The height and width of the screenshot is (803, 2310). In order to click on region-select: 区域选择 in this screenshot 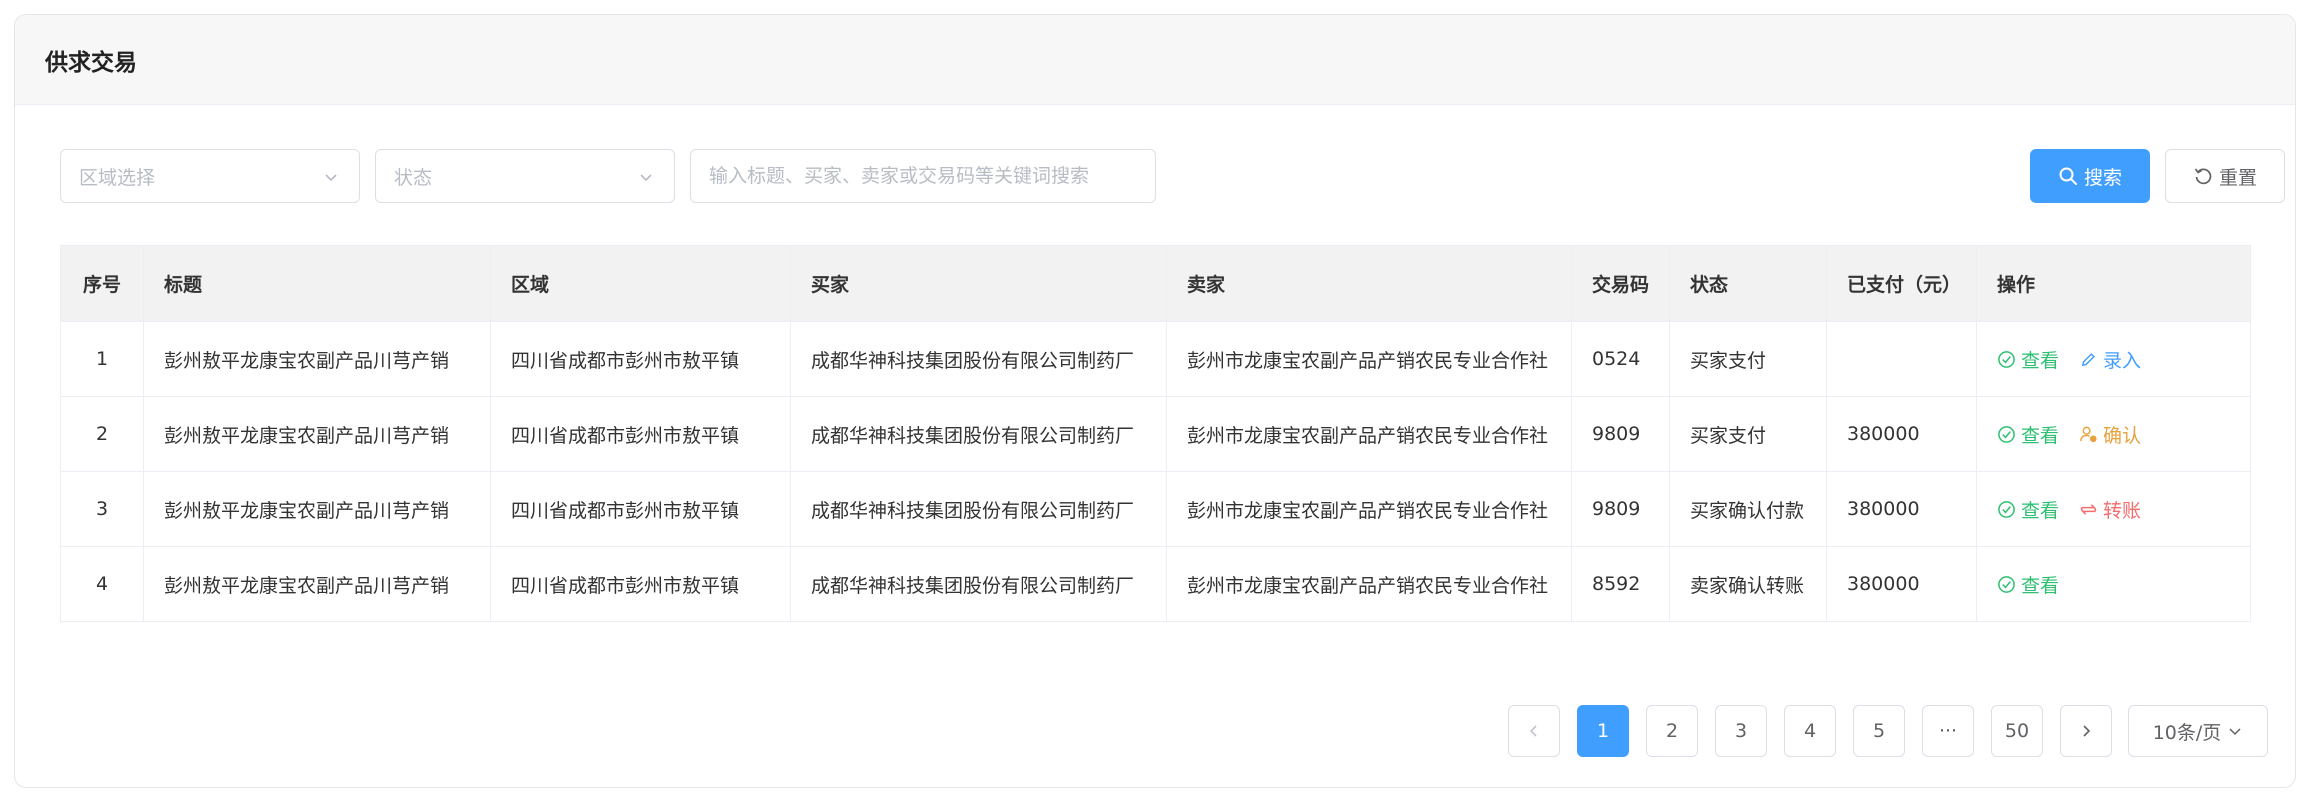, I will do `click(210, 176)`.